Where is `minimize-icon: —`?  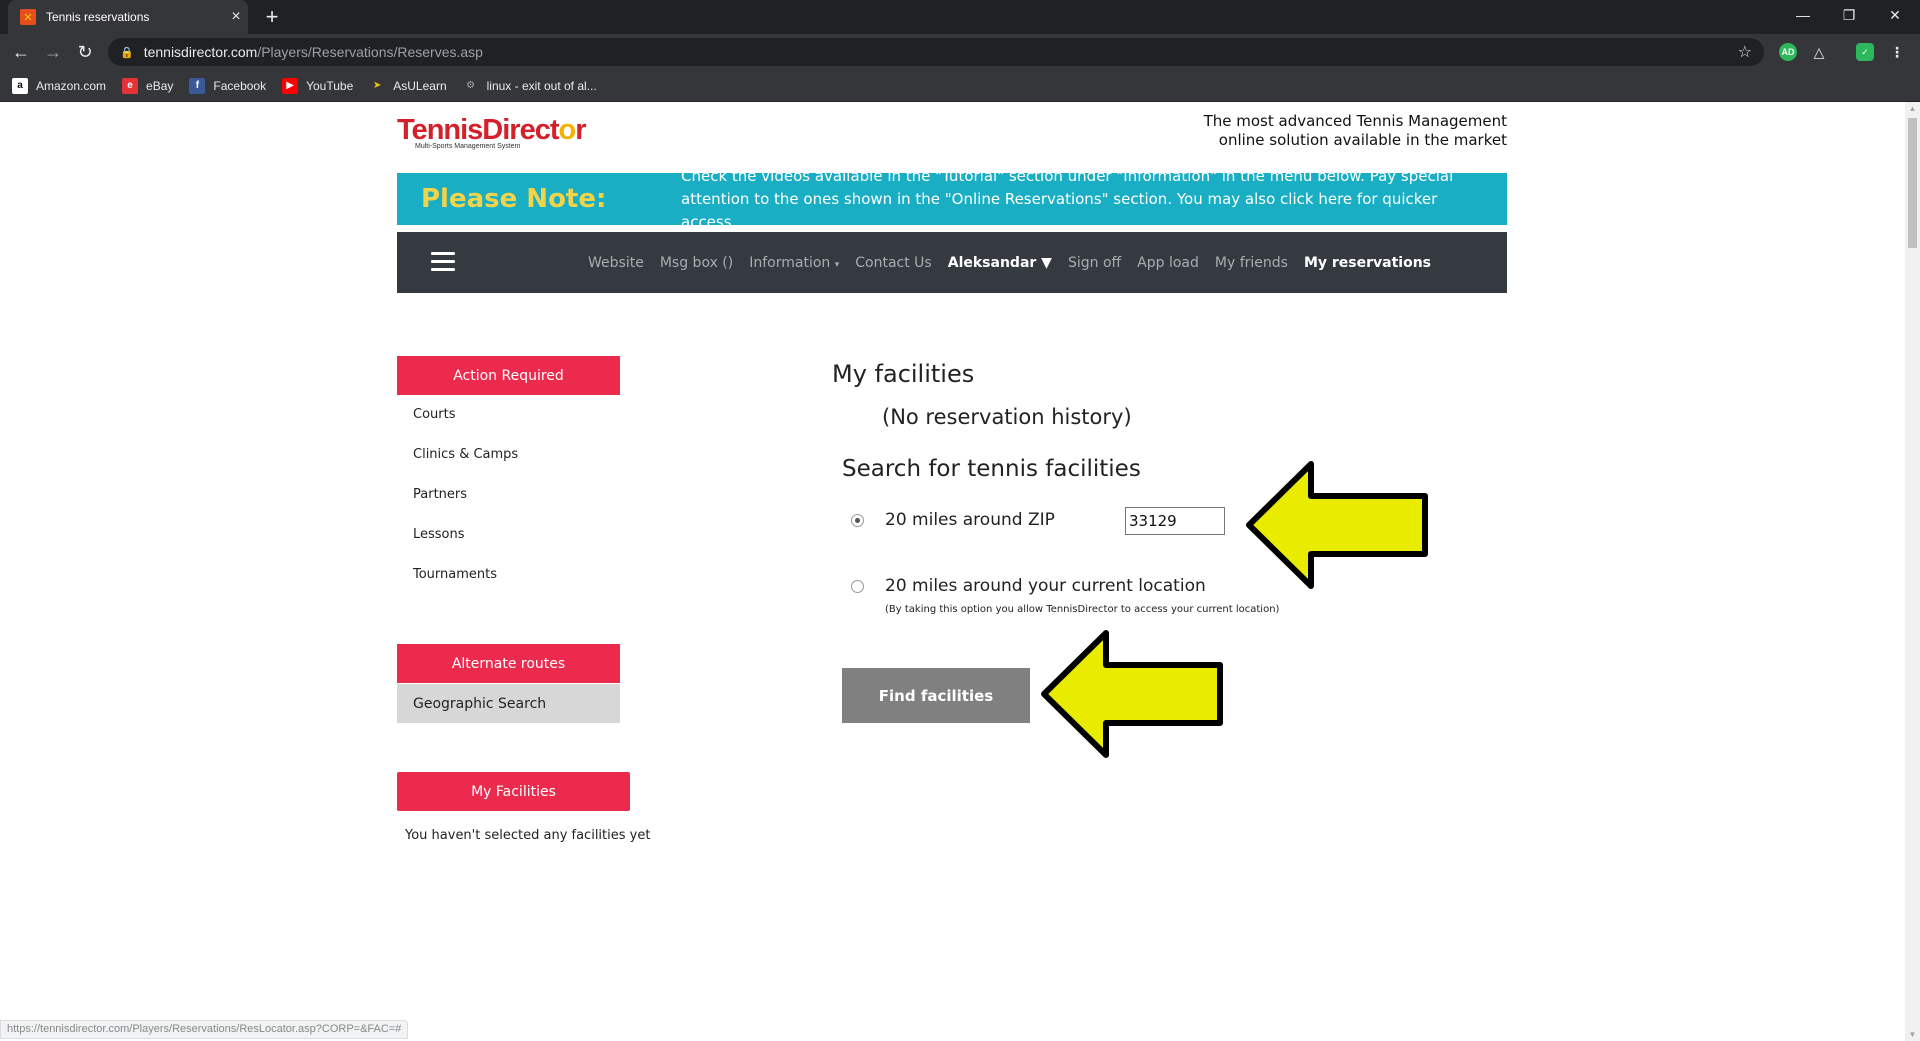 minimize-icon: — is located at coordinates (1803, 15).